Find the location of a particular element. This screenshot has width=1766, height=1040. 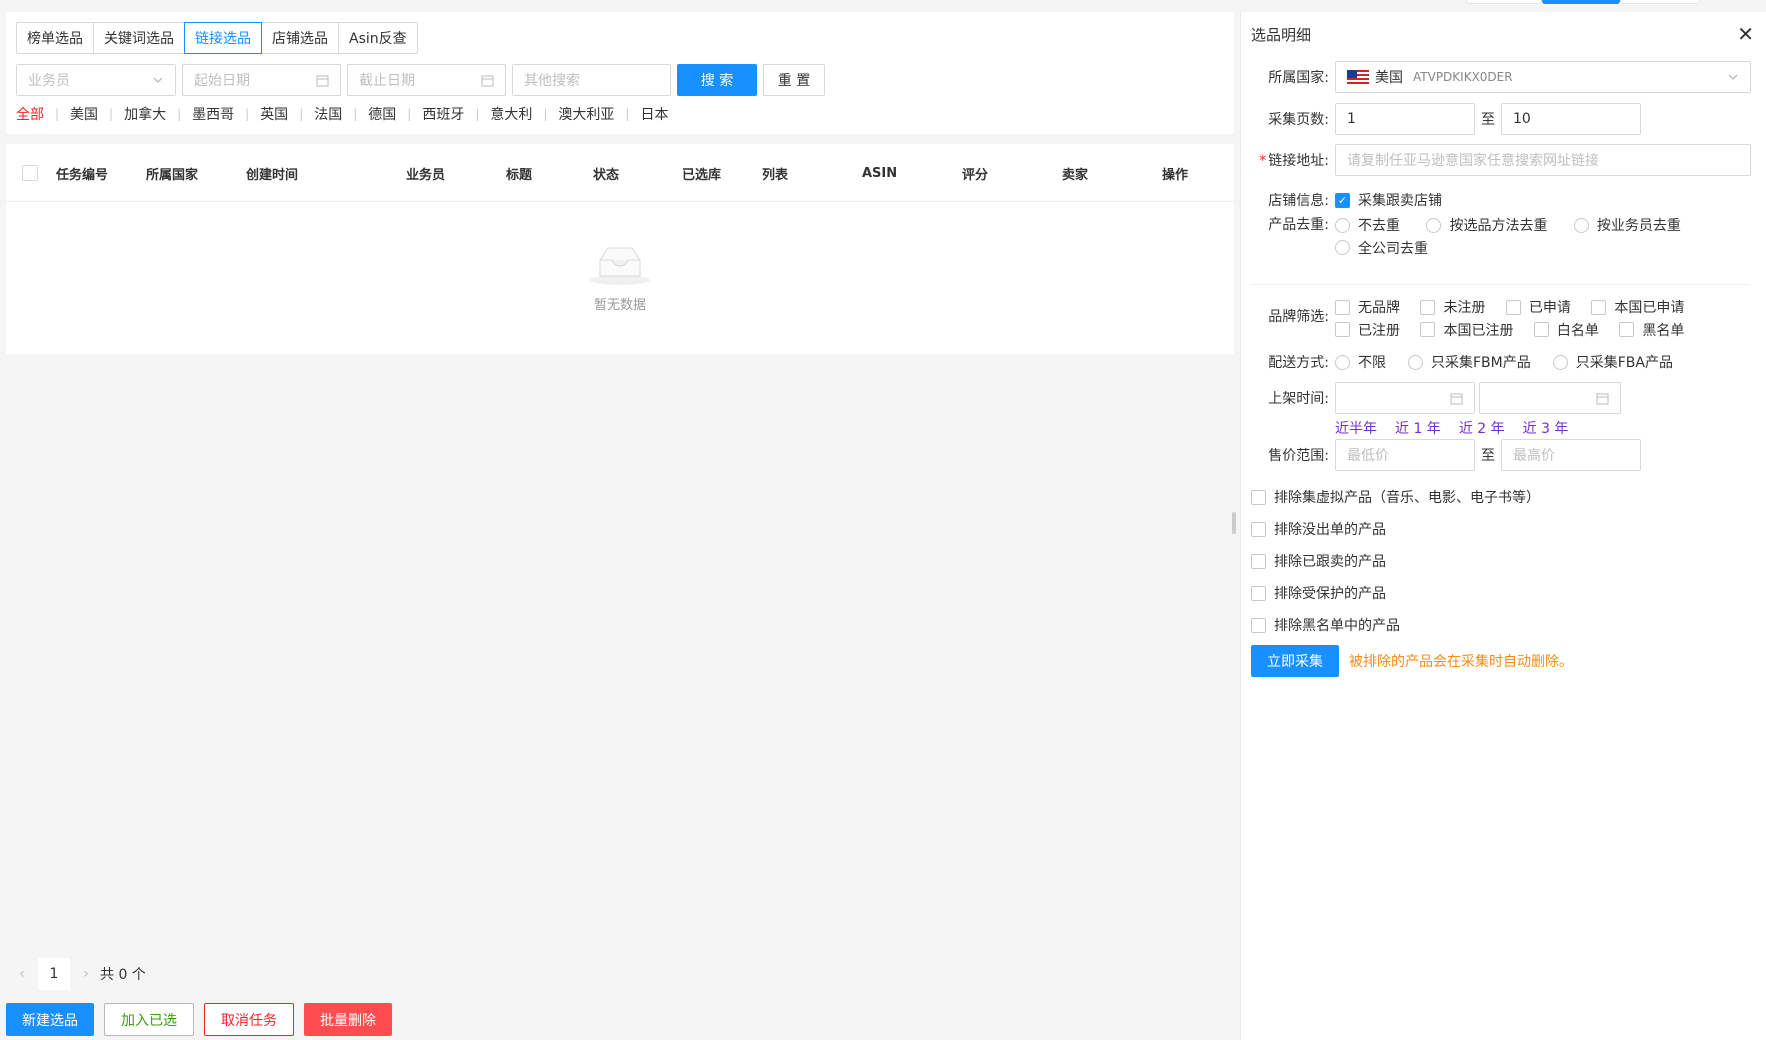

ship-any-radio: 不限 is located at coordinates (1360, 362).